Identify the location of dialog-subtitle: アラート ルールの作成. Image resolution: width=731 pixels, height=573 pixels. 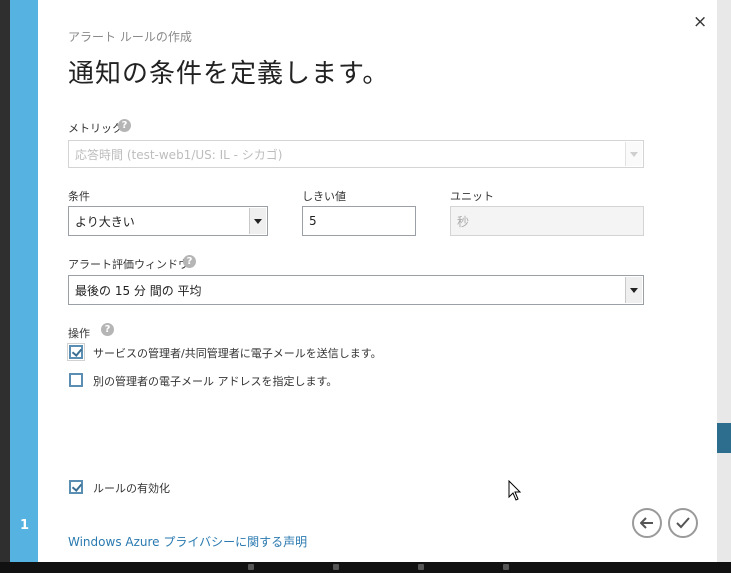
(130, 37).